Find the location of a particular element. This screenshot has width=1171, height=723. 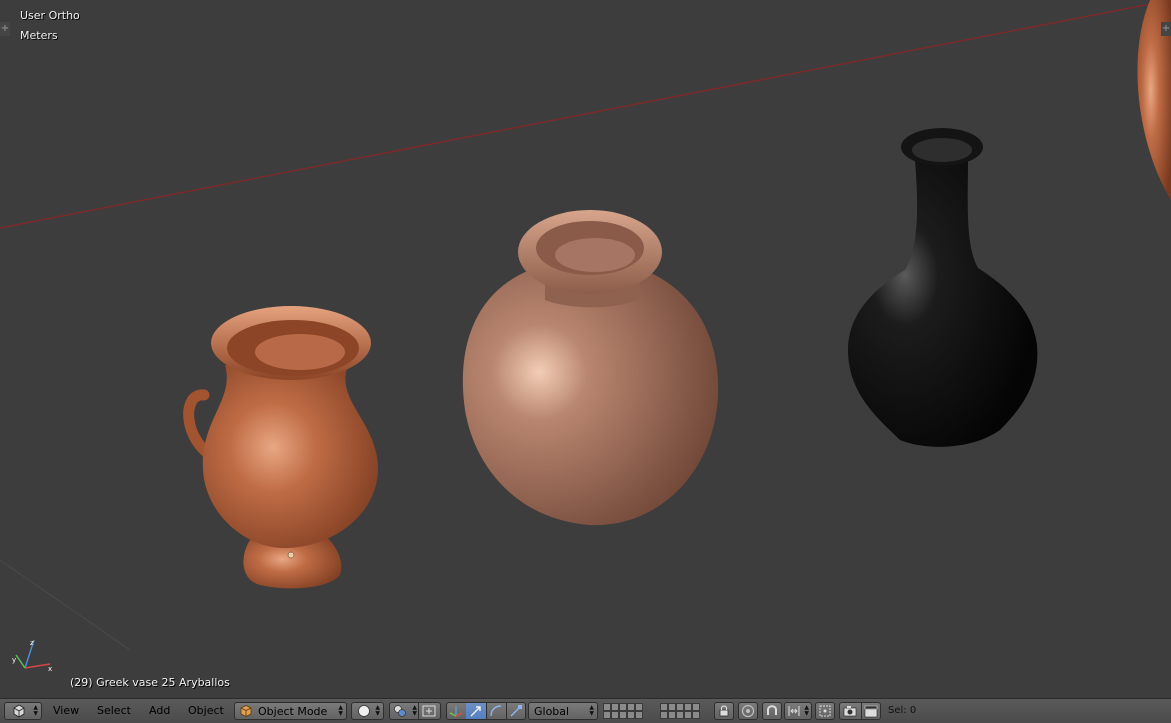

3d-view-cube-icon is located at coordinates (19, 711).